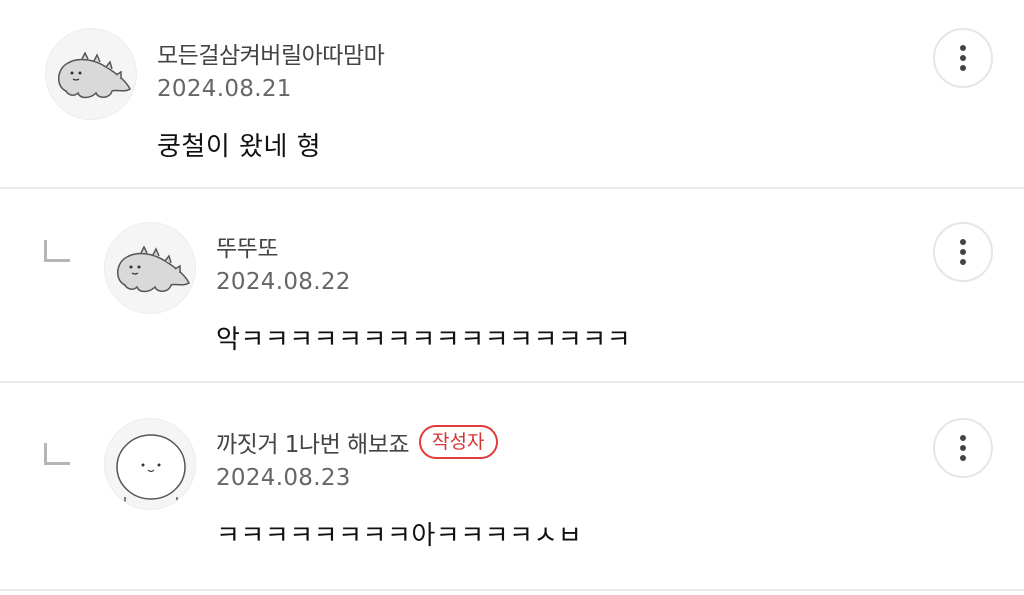  I want to click on comment-author: 까짓거 1나번 해보죠, so click(313, 442).